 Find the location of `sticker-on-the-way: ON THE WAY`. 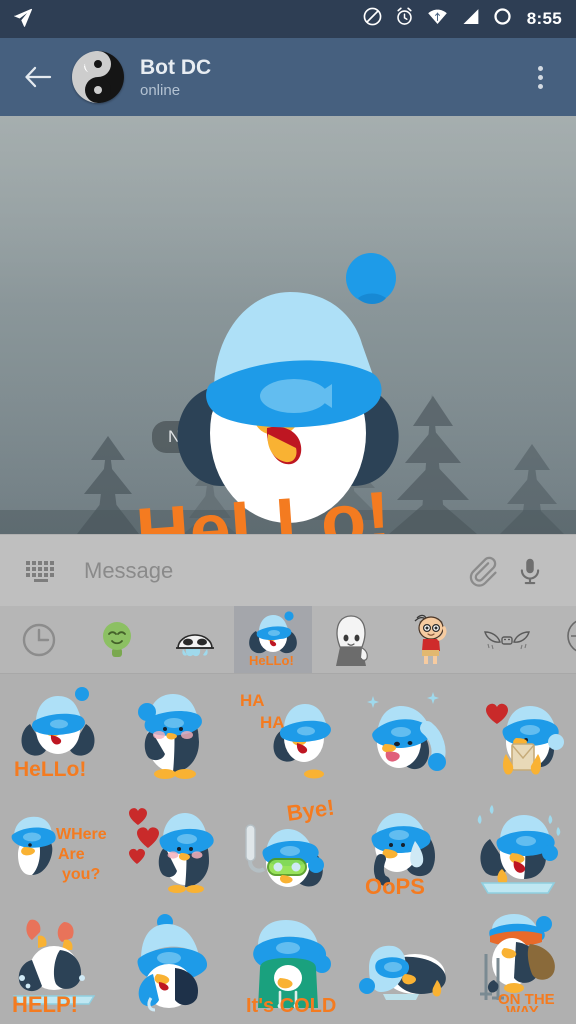

sticker-on-the-way: ON THE WAY is located at coordinates (518, 962).